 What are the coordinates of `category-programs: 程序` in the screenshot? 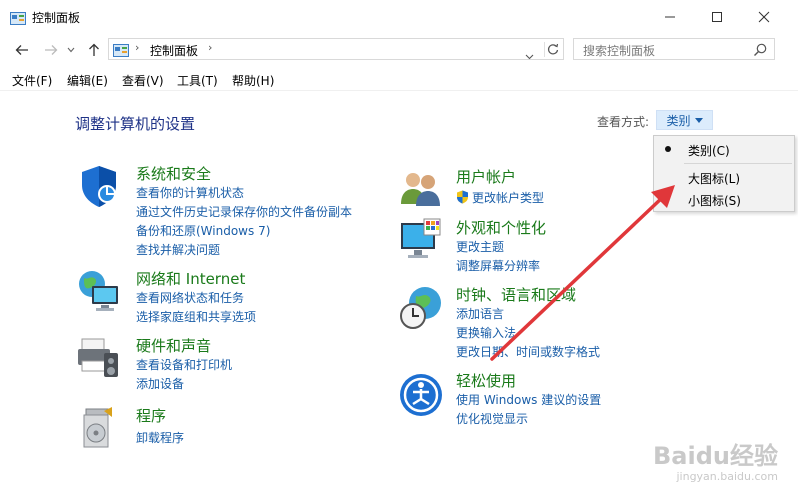 It's located at (151, 415).